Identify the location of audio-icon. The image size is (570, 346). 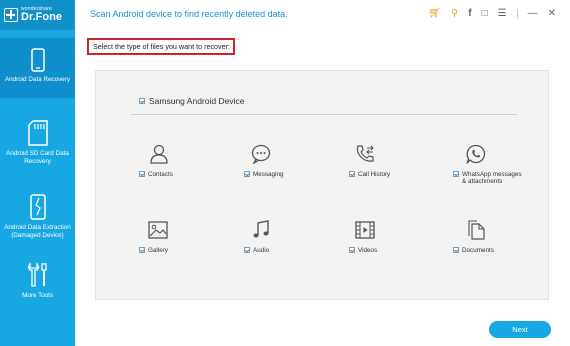
(261, 229).